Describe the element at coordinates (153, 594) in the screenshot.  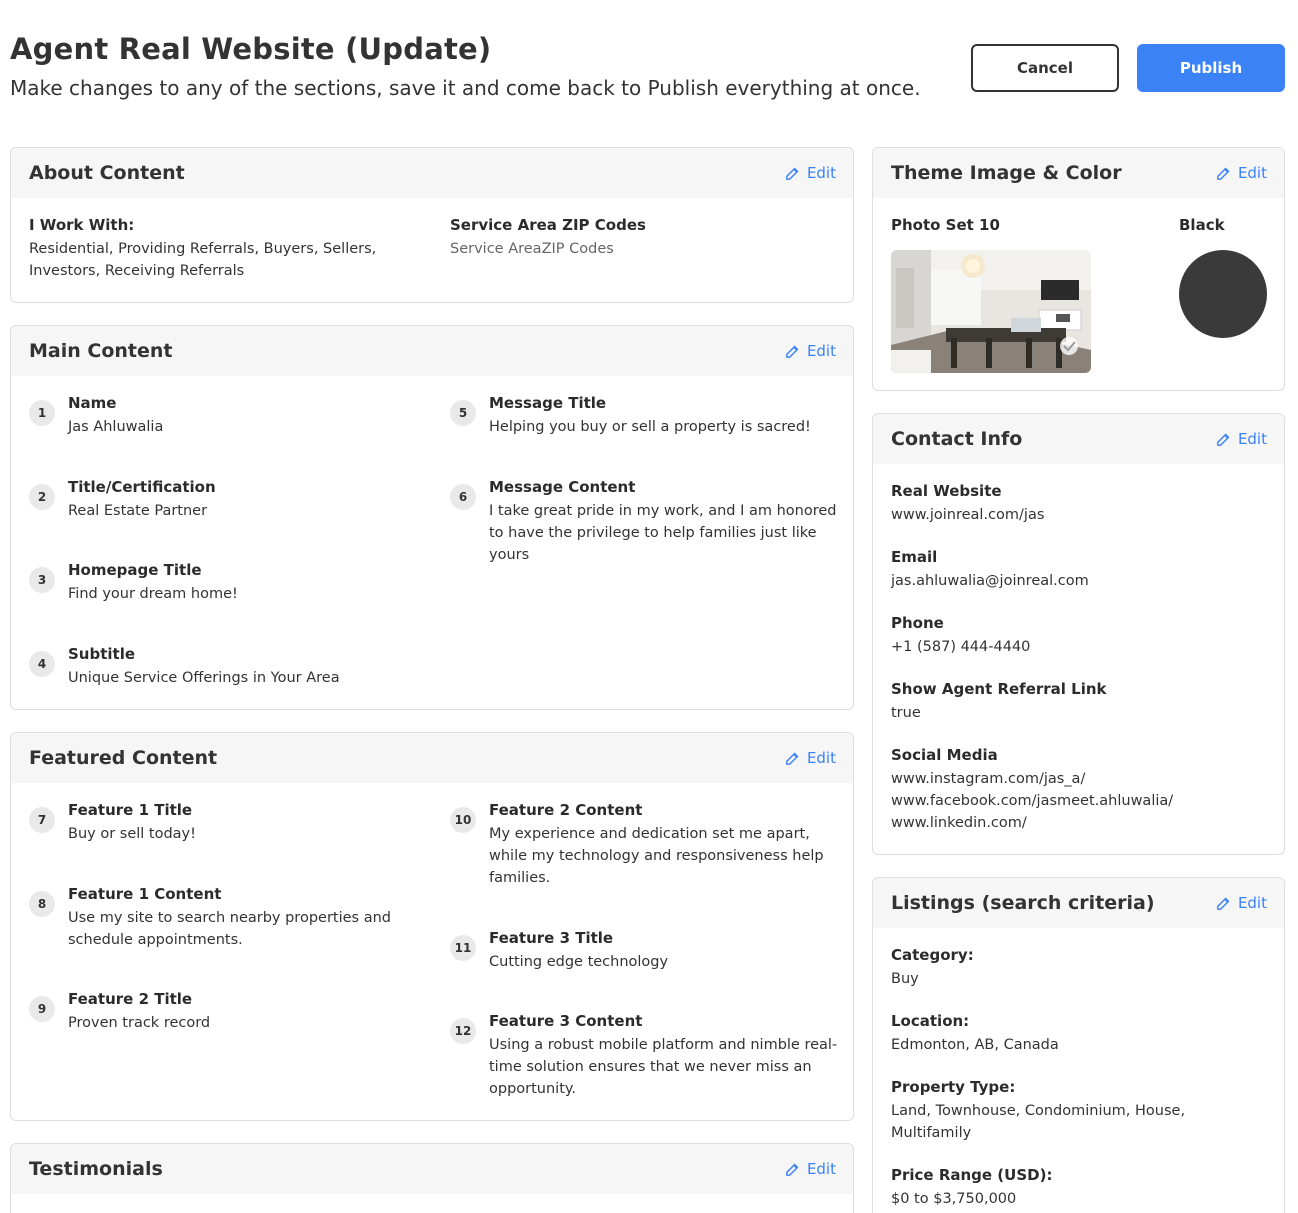
I see `field-value: Find your dream home!` at that location.